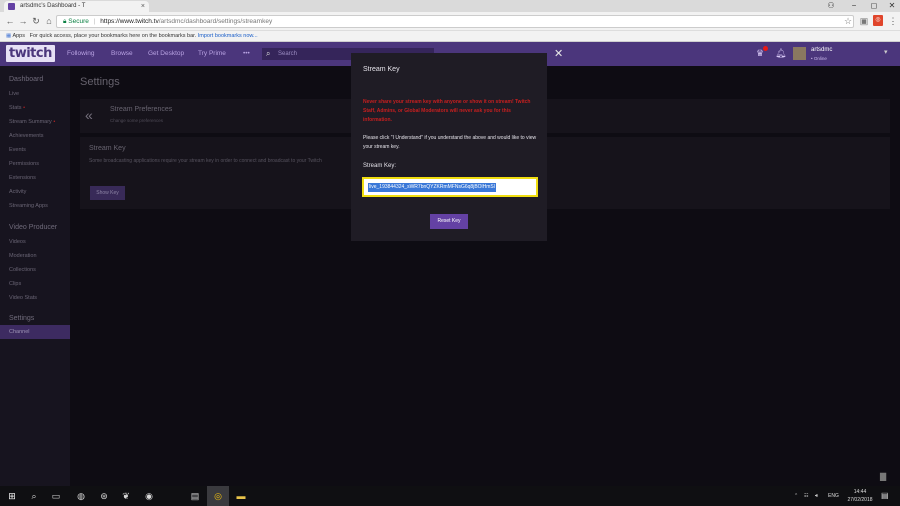 Image resolution: width=900 pixels, height=506 pixels. Describe the element at coordinates (126, 496) in the screenshot. I see `app-icon-2: ❦` at that location.